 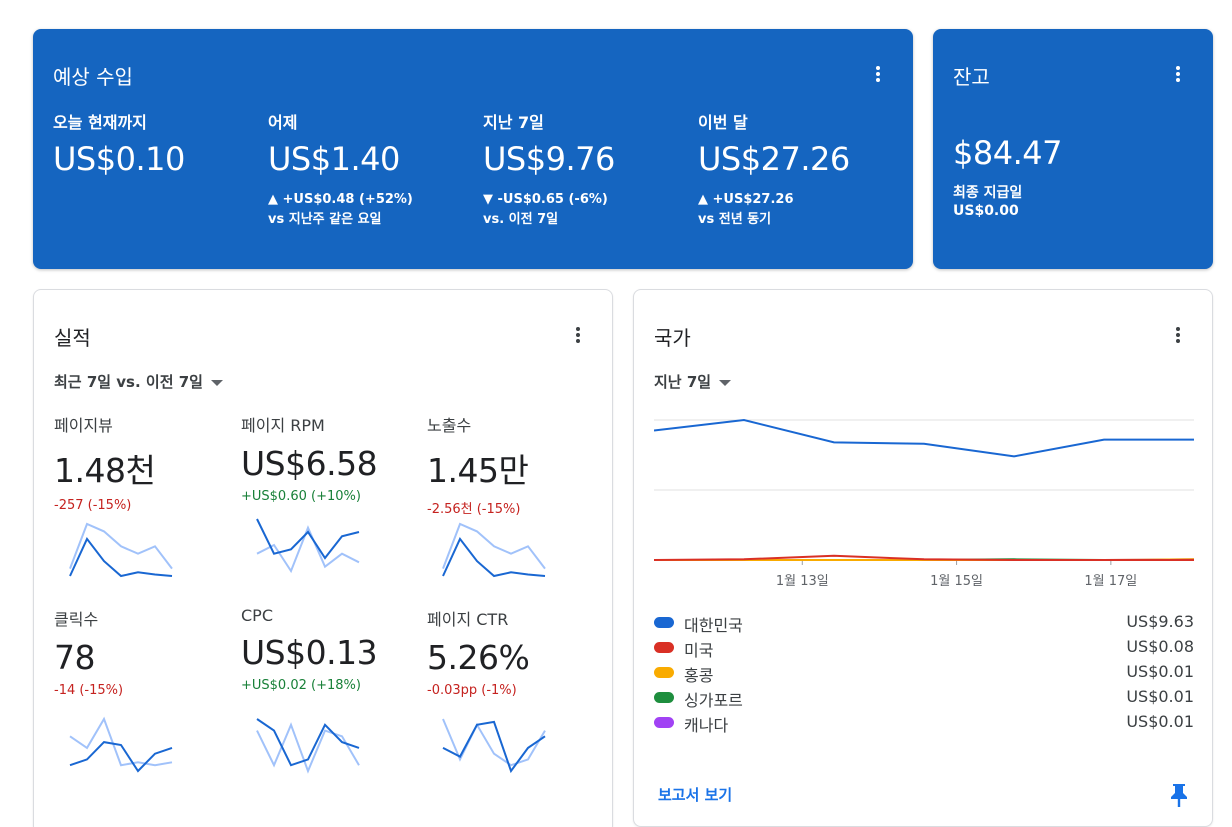 I want to click on metric-pageviews: 페이지뷰 1.48천 -257 (-15%), so click(x=139, y=462).